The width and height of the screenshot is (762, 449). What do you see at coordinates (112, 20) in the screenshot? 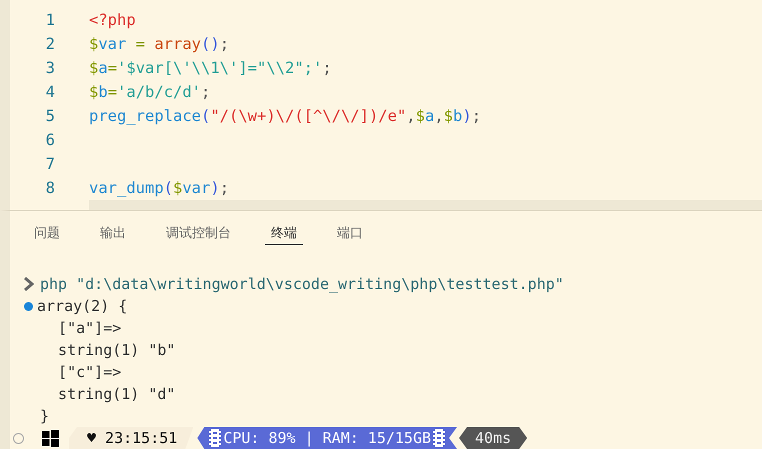
I see `code-line: <?php` at bounding box center [112, 20].